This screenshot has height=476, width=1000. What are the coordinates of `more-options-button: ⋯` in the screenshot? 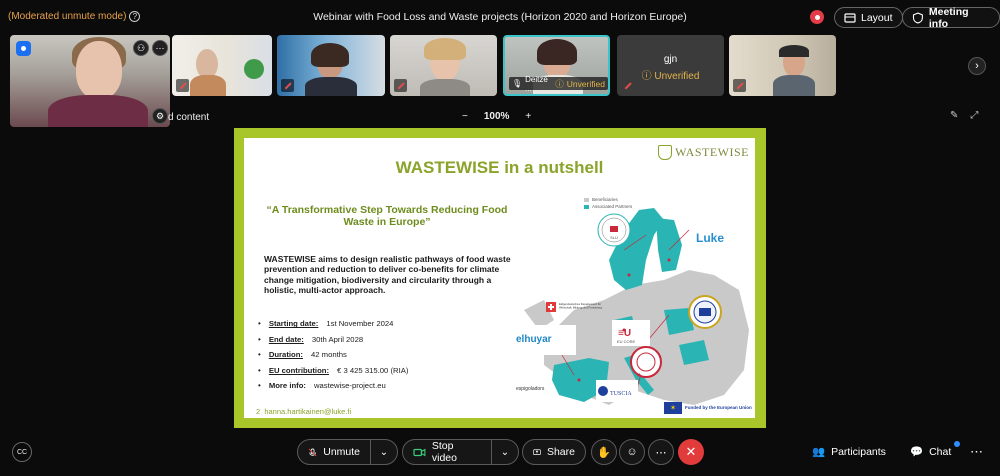 It's located at (661, 452).